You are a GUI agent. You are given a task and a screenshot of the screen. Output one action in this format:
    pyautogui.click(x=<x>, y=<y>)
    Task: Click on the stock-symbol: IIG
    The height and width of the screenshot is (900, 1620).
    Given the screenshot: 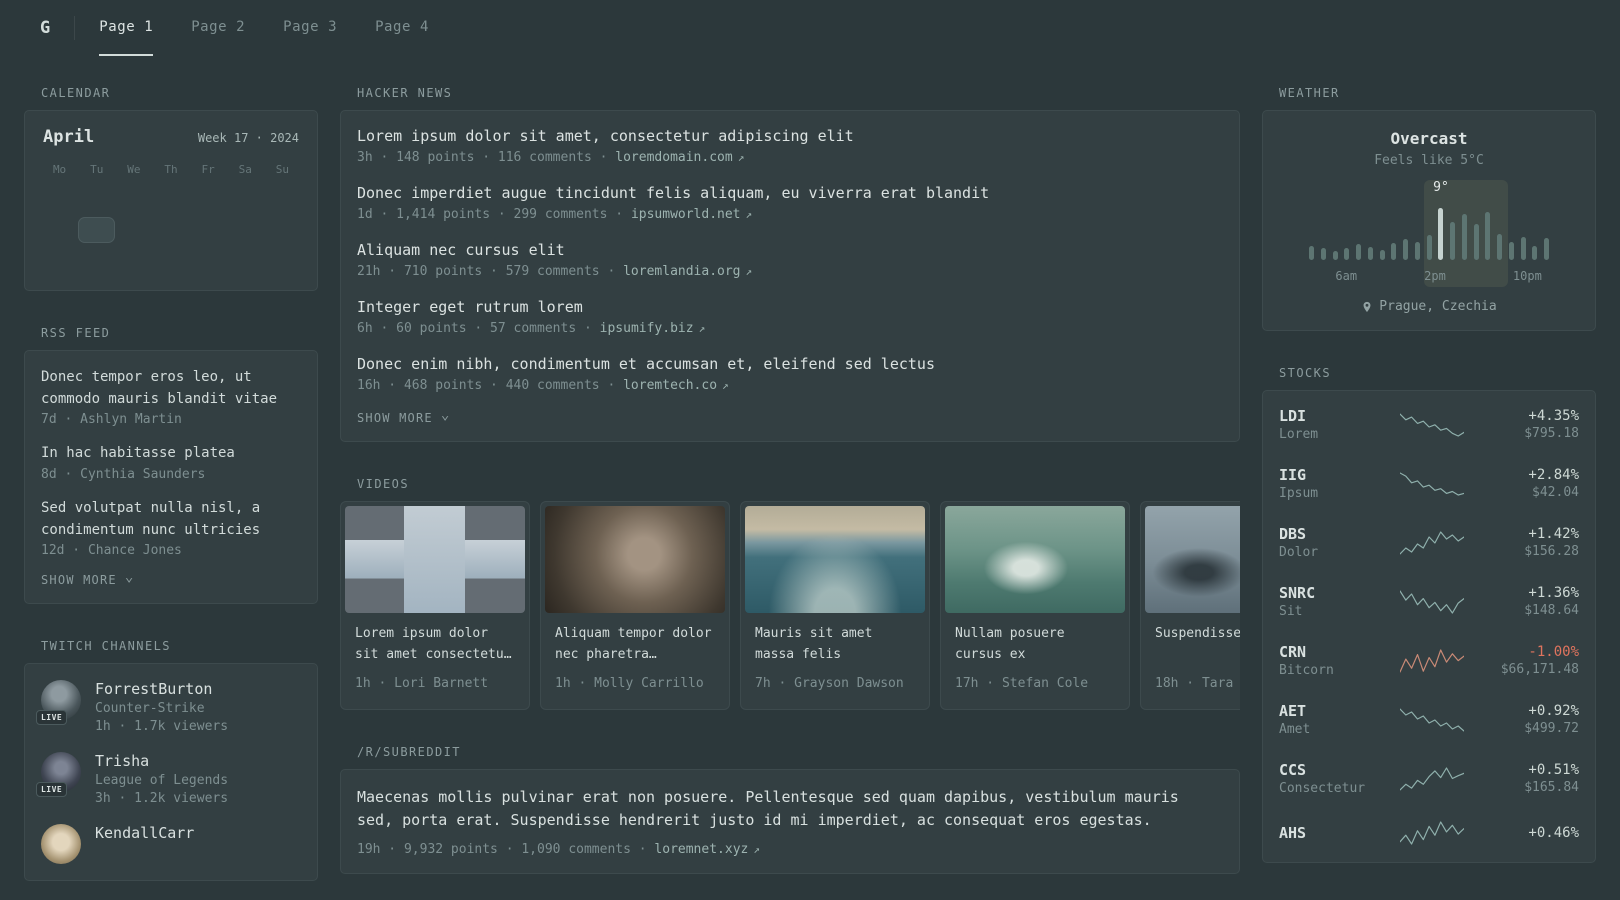 What is the action you would take?
    pyautogui.click(x=1335, y=475)
    